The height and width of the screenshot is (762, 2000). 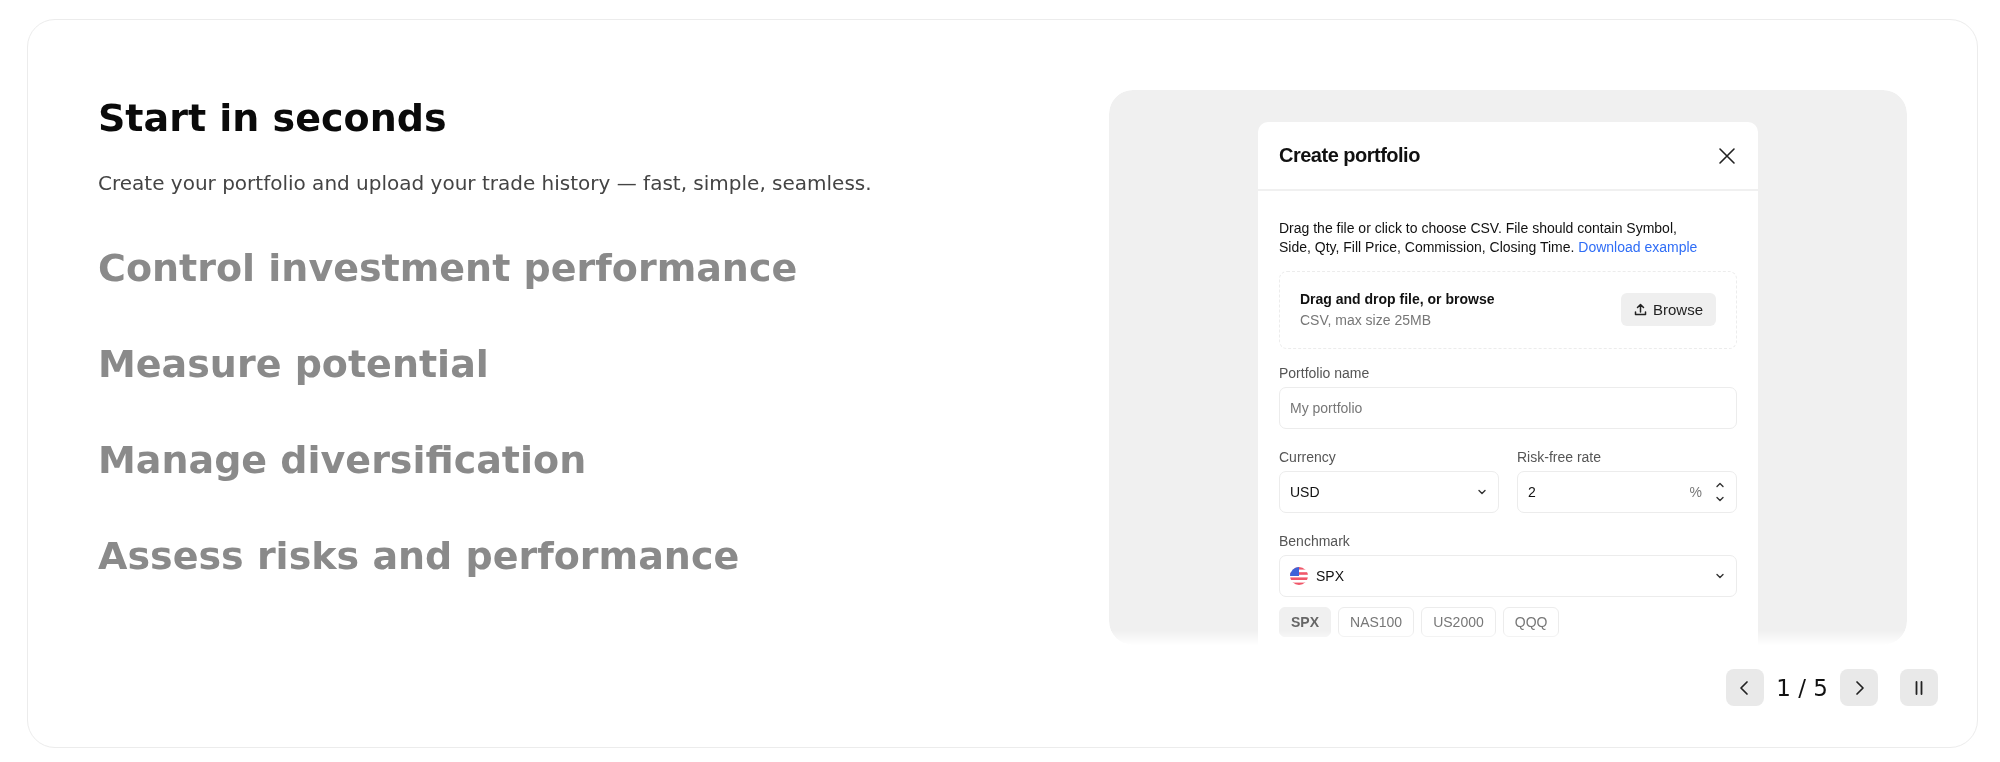 What do you see at coordinates (1560, 457) in the screenshot?
I see `field-label: Risk-free rate` at bounding box center [1560, 457].